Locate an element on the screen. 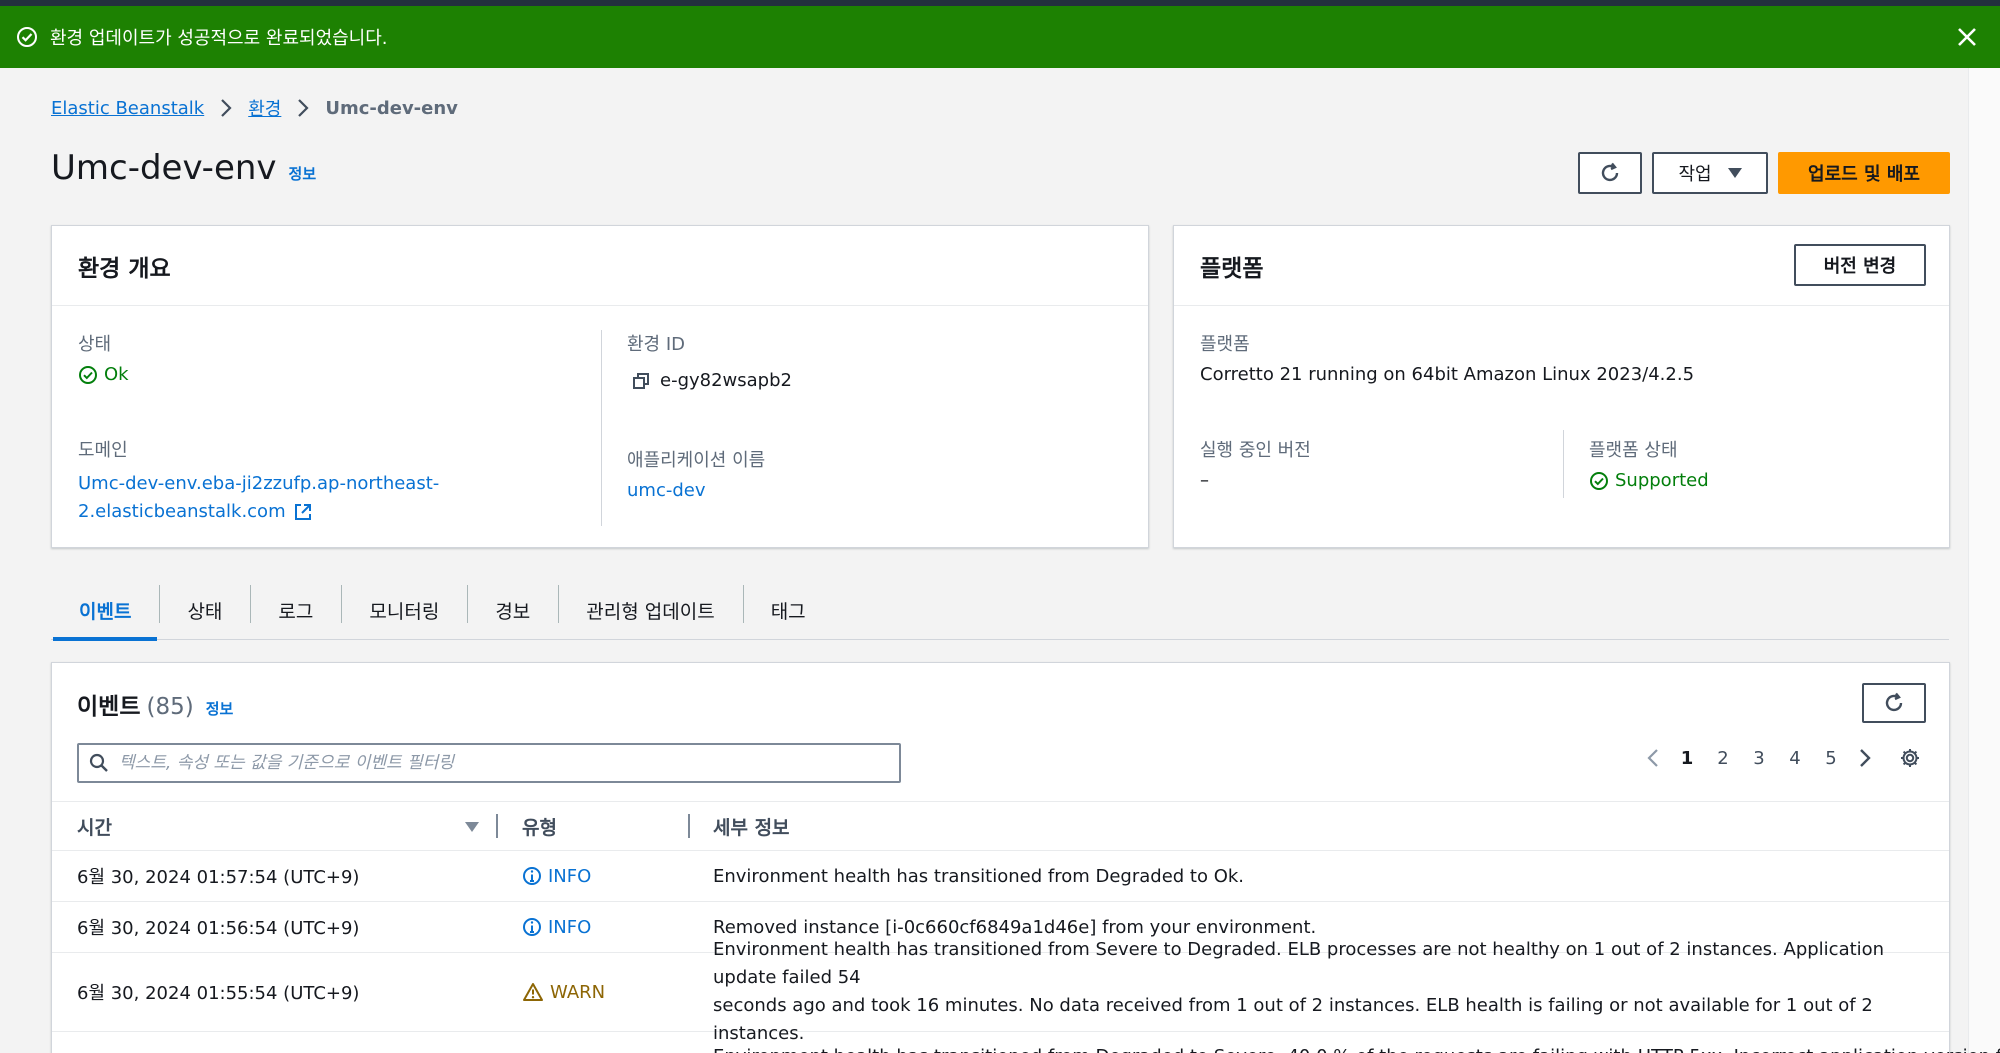  event-time: 6월 30, 2024 01:57:54 (UTC+9) is located at coordinates (218, 877).